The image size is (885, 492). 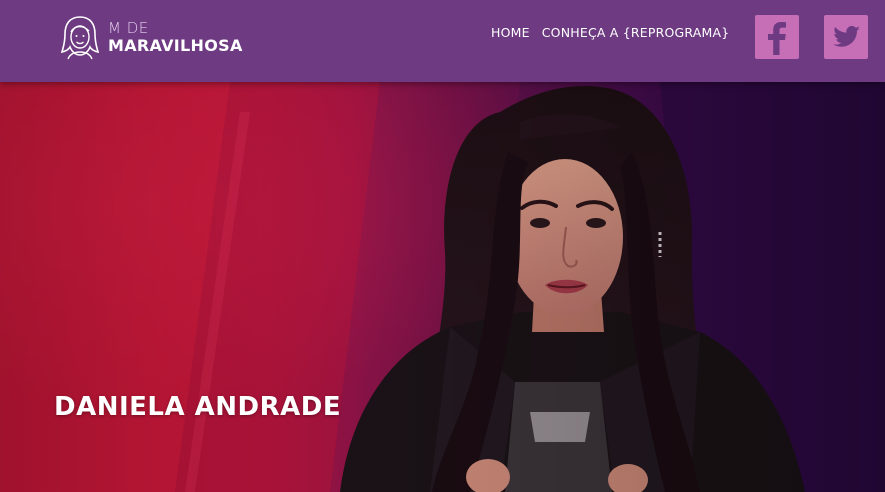 I want to click on nav-home-link: HOME, so click(x=510, y=32).